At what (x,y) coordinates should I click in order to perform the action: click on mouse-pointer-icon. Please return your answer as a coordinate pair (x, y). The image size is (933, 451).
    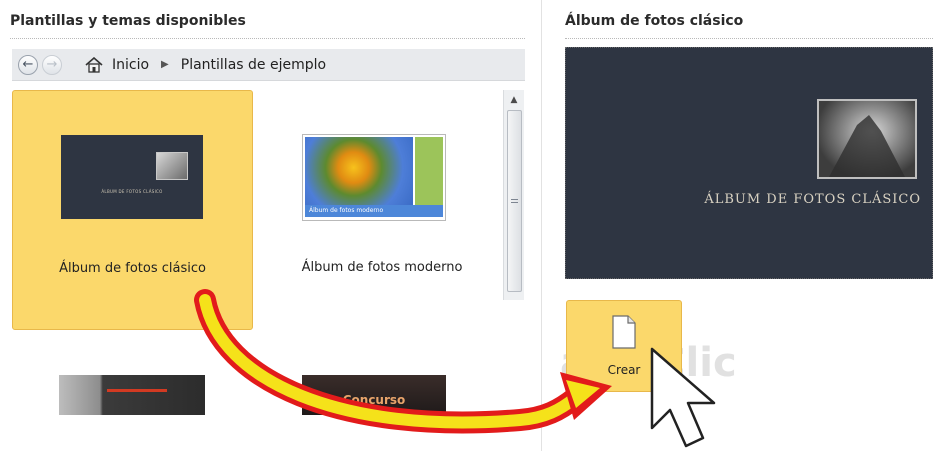
    Looking at the image, I should click on (683, 397).